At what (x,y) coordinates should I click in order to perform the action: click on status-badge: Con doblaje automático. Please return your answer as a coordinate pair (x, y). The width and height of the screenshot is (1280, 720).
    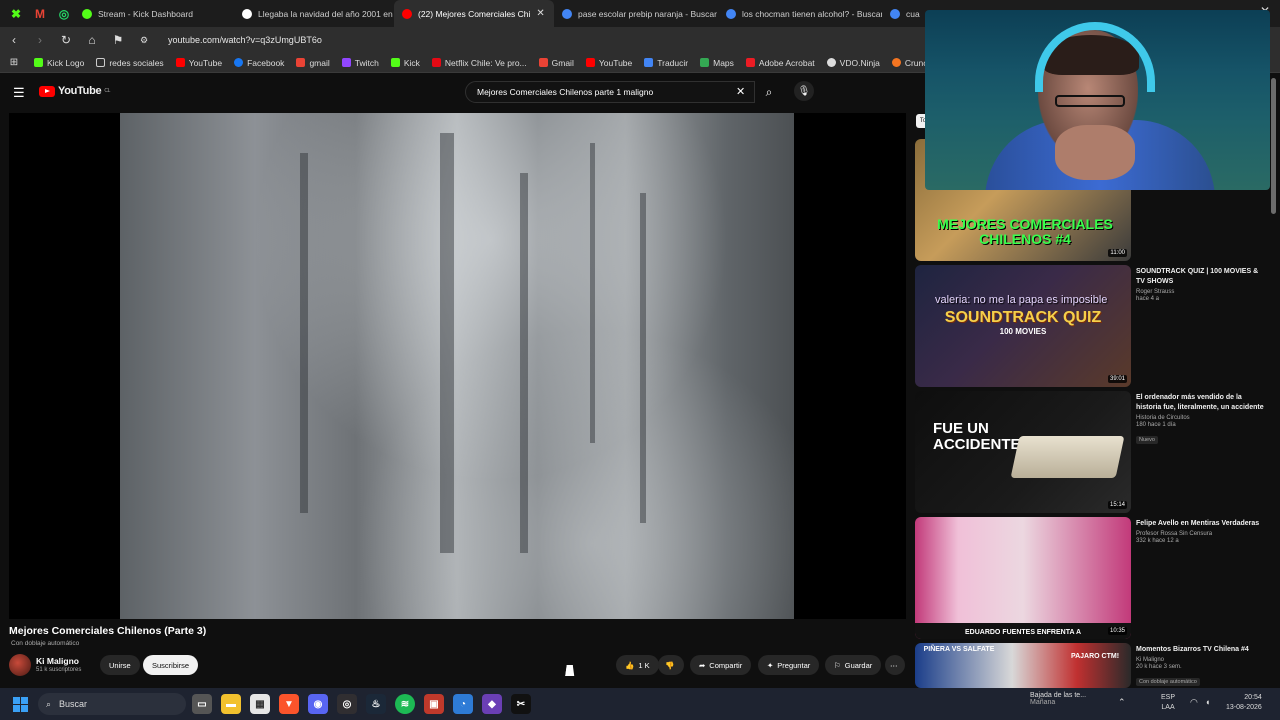
    Looking at the image, I should click on (1168, 682).